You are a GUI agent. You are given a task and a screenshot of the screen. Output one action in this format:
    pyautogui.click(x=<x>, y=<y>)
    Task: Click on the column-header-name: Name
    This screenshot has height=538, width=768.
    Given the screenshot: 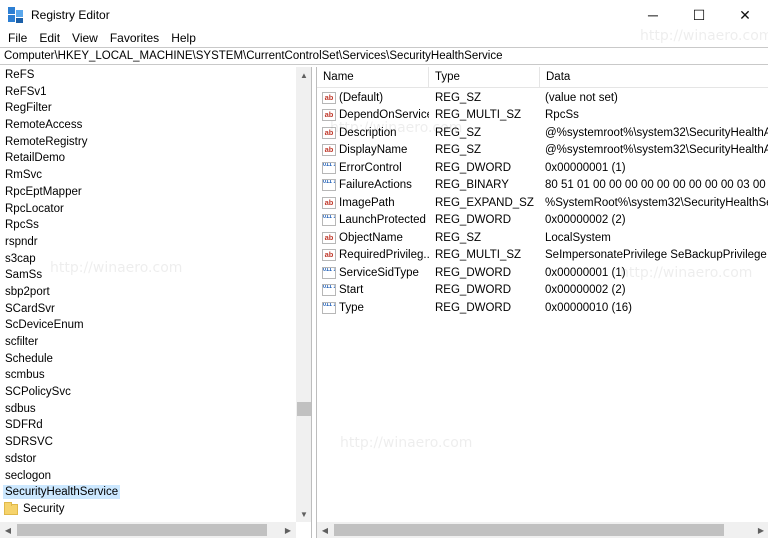 What is the action you would take?
    pyautogui.click(x=373, y=77)
    